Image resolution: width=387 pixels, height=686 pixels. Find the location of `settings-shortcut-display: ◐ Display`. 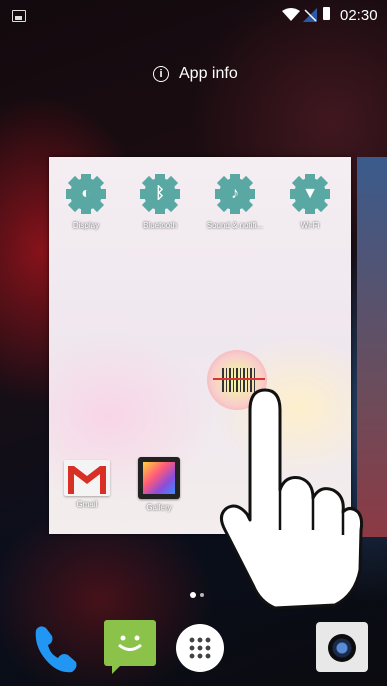

settings-shortcut-display: ◐ Display is located at coordinates (86, 200).